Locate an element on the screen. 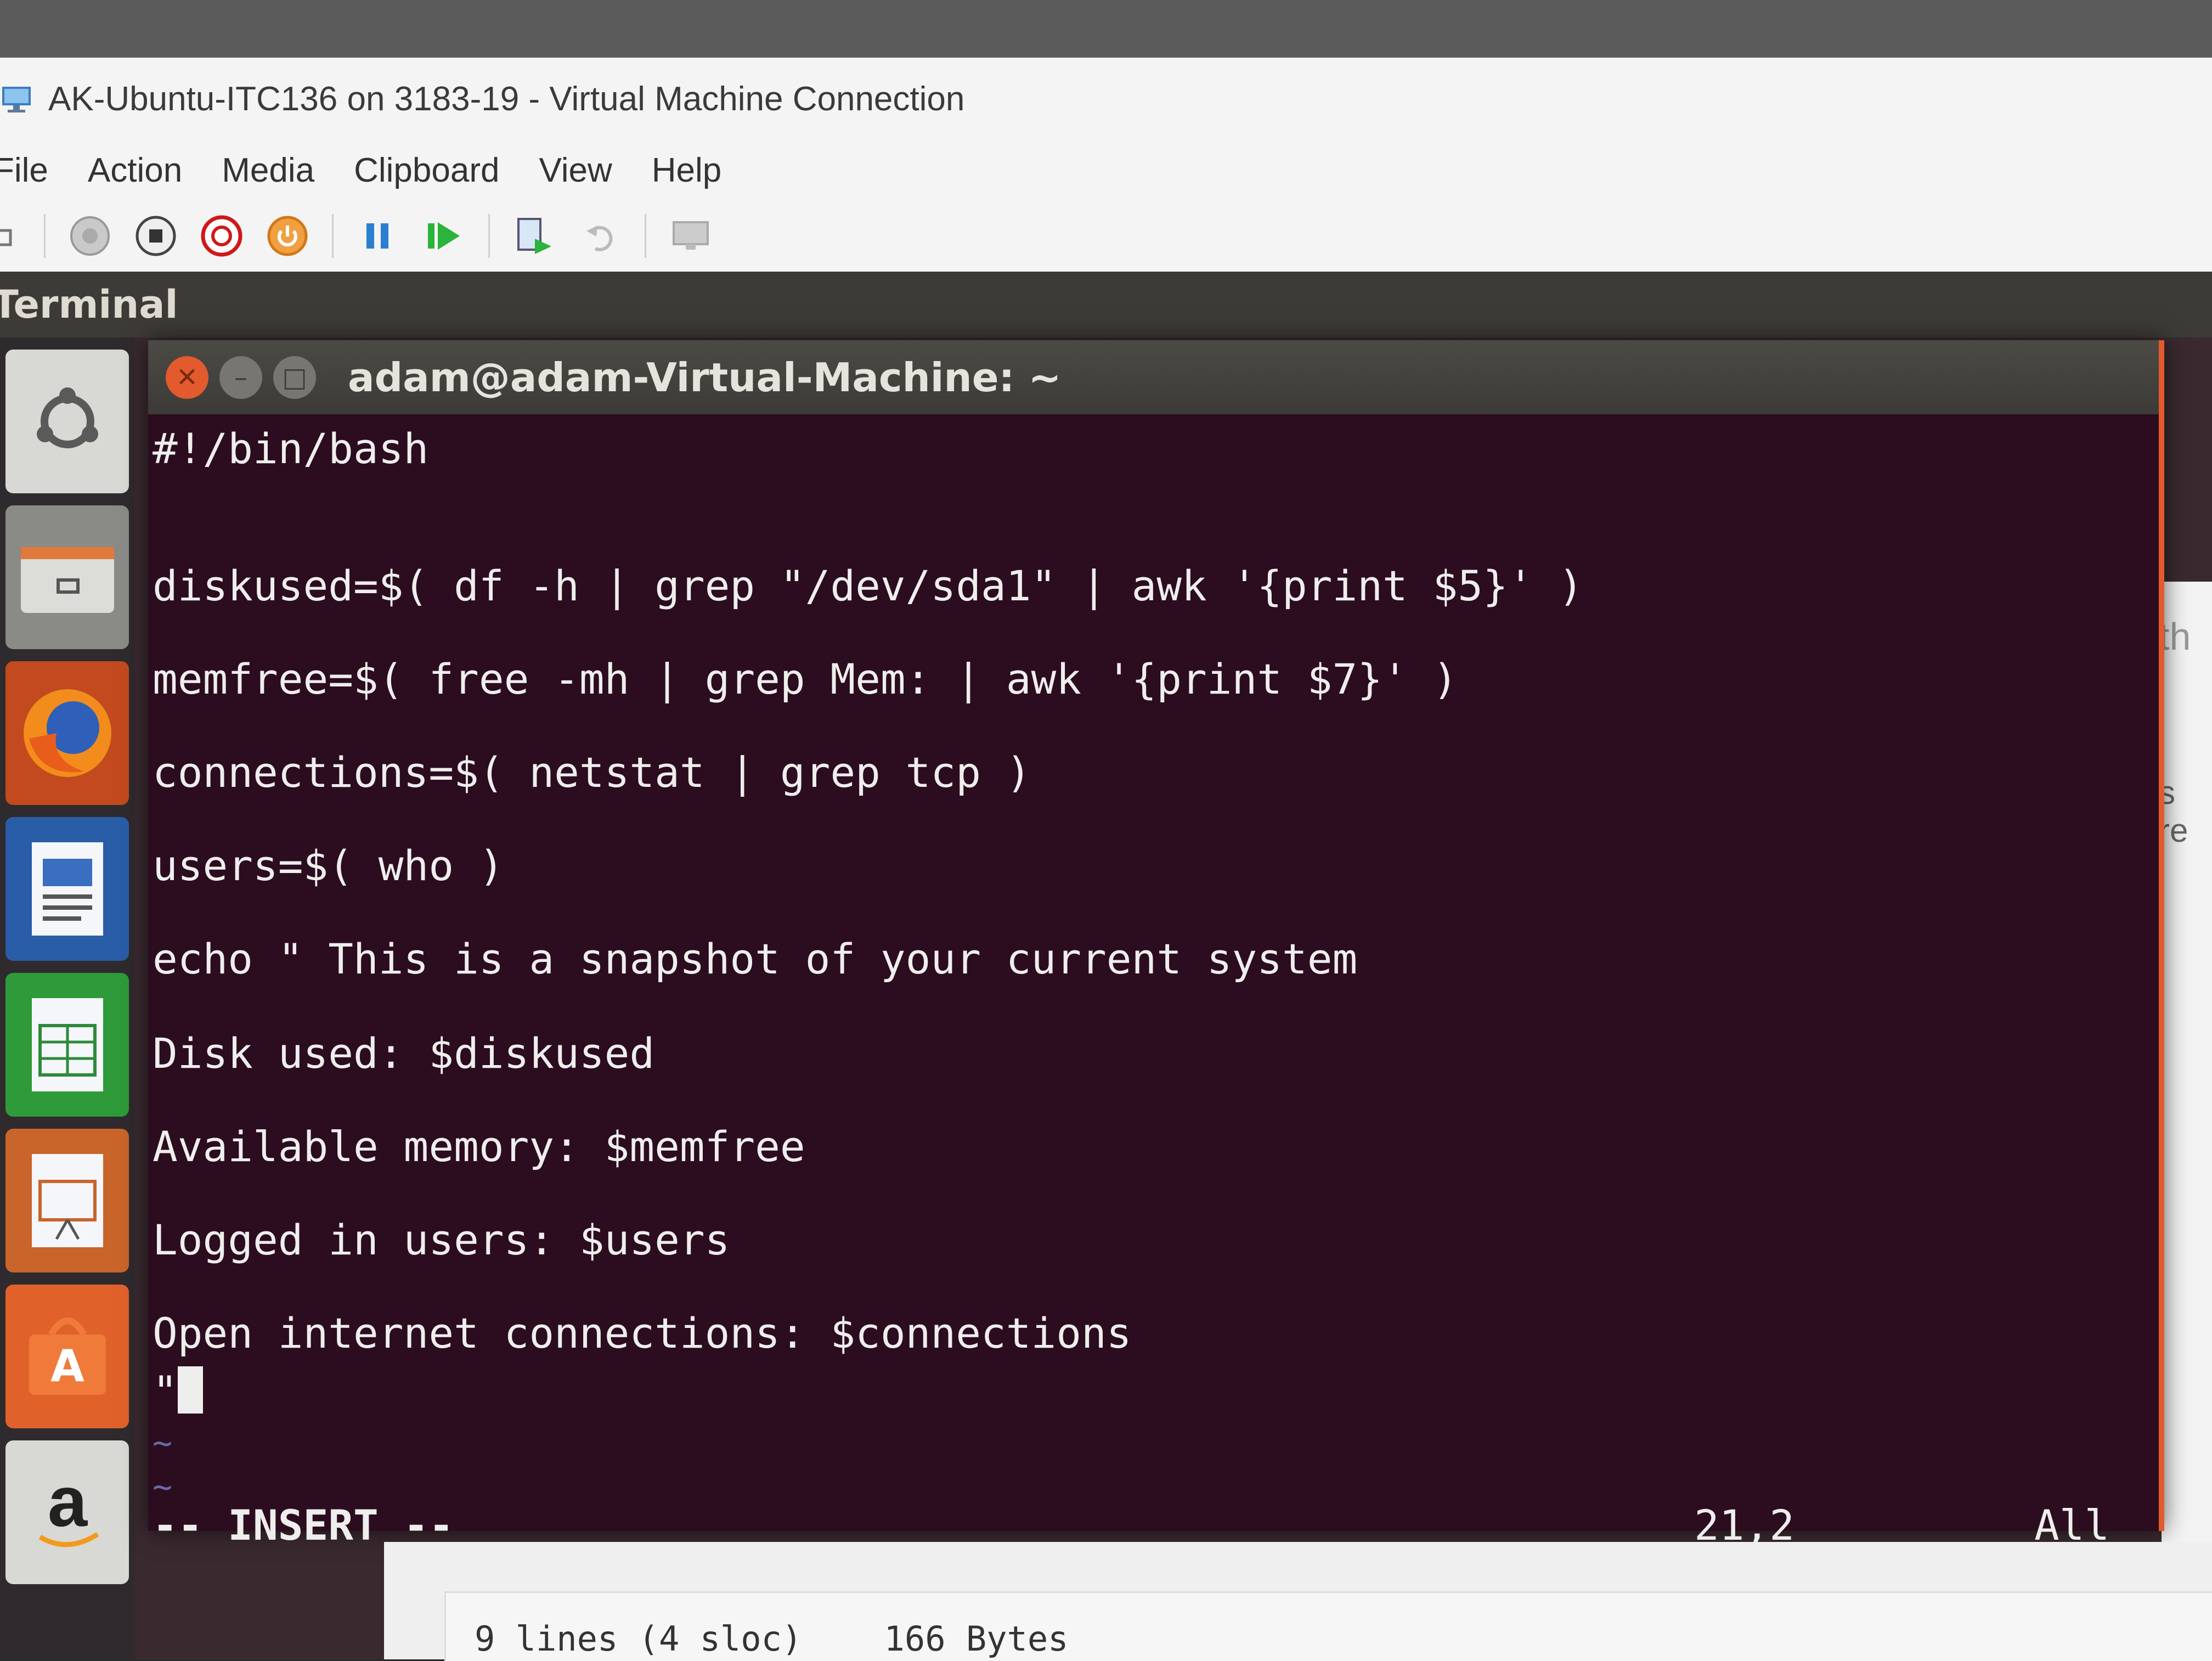 The image size is (2212, 1661). svg-text: a is located at coordinates (68, 1504).